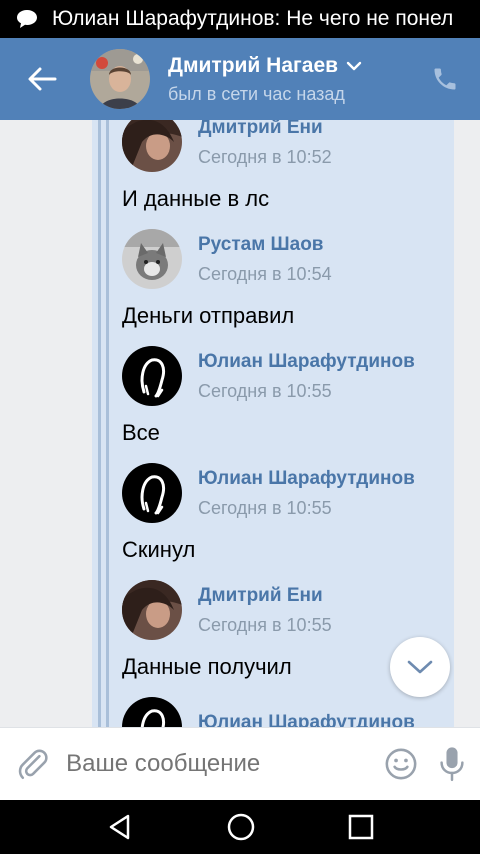 The height and width of the screenshot is (854, 480). I want to click on voice-message-button, so click(452, 764).